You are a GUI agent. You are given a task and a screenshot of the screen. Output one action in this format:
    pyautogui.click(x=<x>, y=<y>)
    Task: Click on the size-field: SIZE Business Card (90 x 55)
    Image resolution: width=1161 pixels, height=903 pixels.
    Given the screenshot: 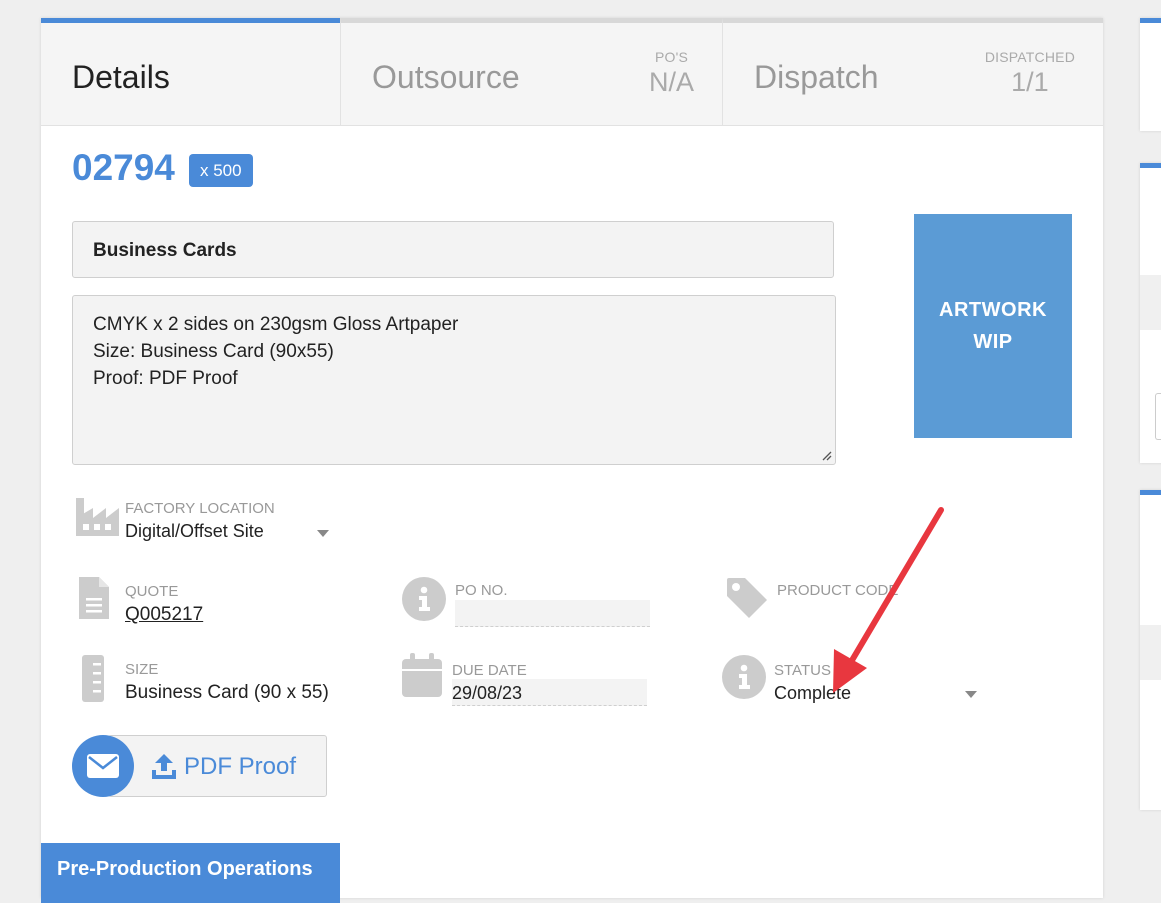 What is the action you would take?
    pyautogui.click(x=219, y=680)
    